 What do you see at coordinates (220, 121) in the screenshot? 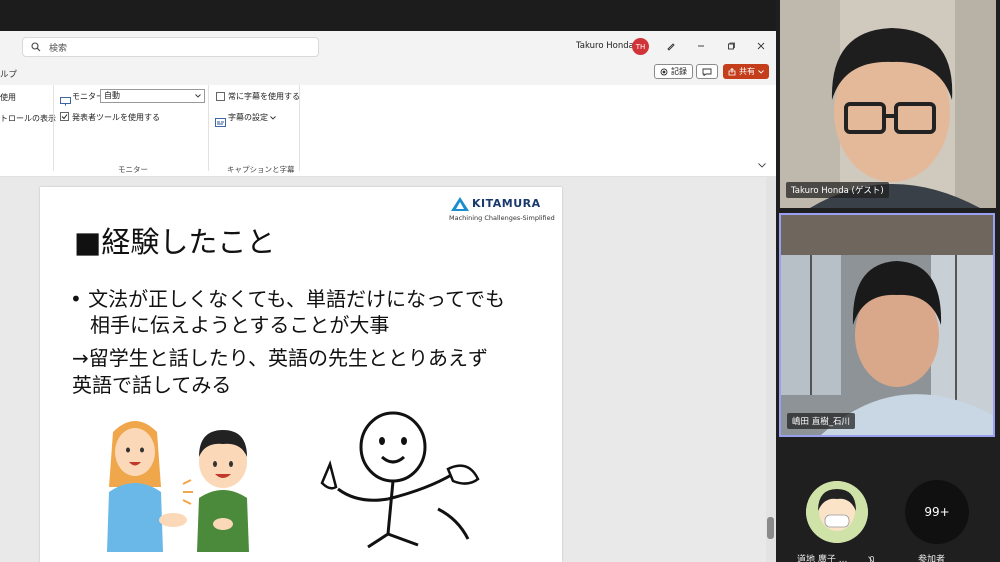
I see `subtitle-settings-icon` at bounding box center [220, 121].